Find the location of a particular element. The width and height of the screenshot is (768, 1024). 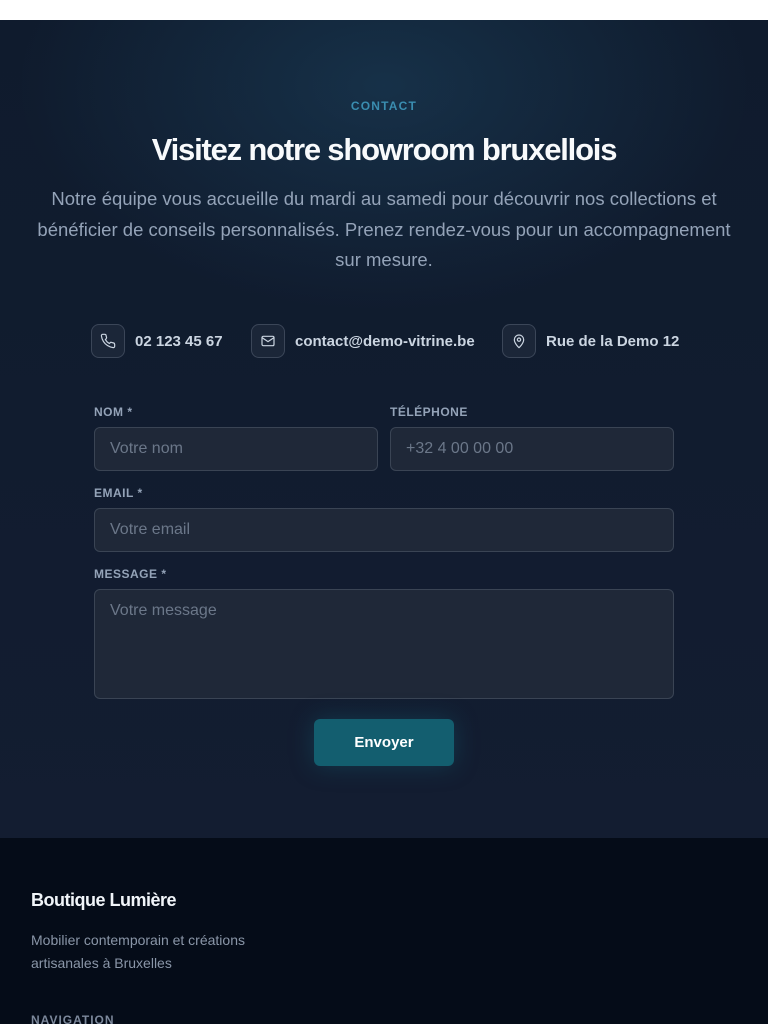

section-title: Visitez notre showroom bruxellois is located at coordinates (384, 149).